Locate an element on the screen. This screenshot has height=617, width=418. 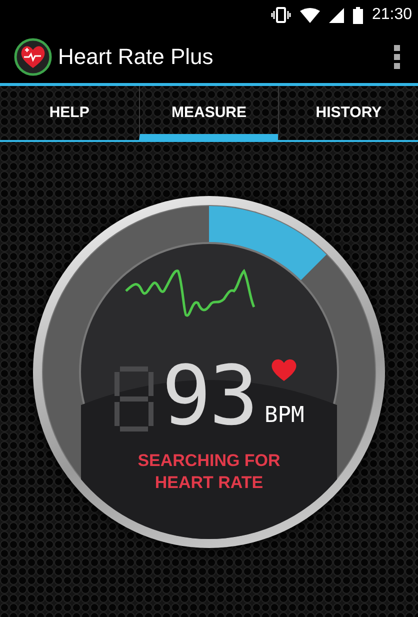
digit-segment-ghost-icon is located at coordinates (134, 399).